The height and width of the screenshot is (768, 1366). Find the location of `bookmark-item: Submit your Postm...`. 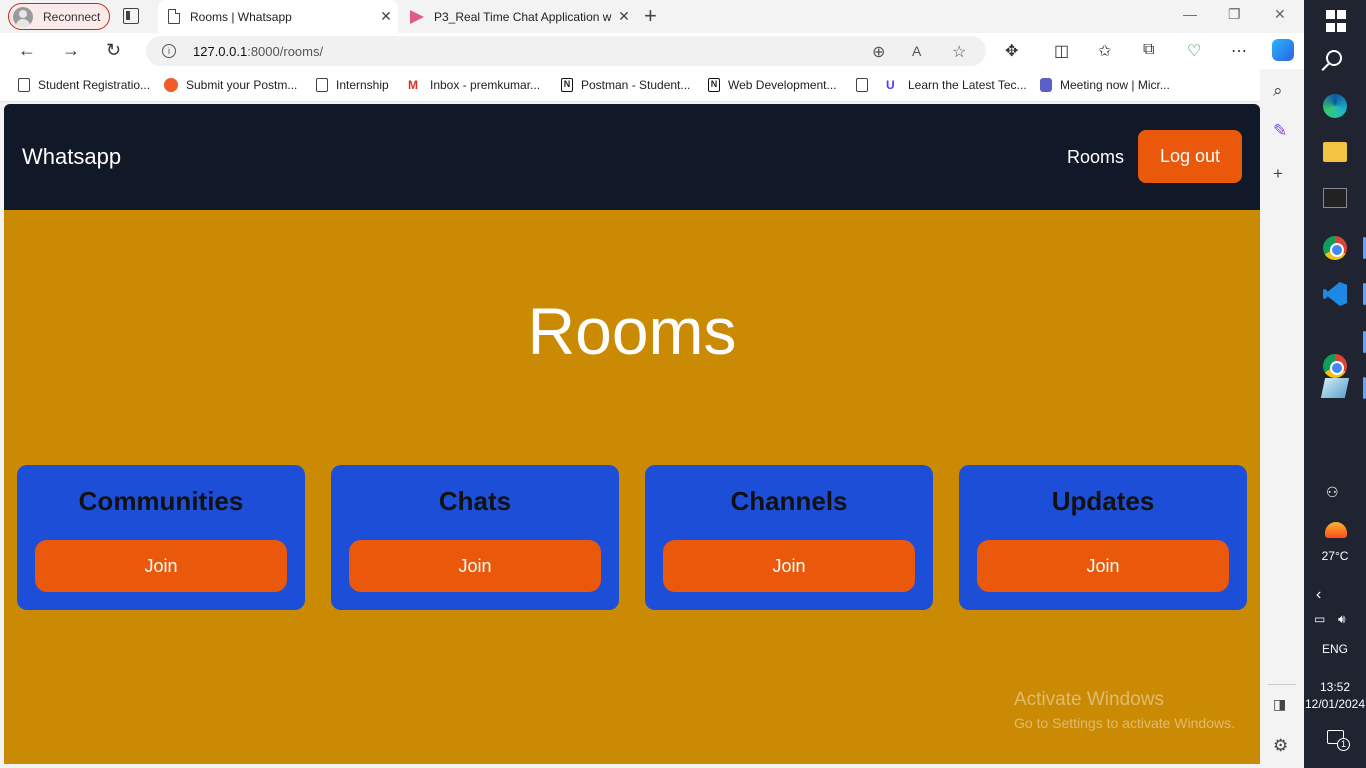

bookmark-item: Submit your Postm... is located at coordinates (230, 85).